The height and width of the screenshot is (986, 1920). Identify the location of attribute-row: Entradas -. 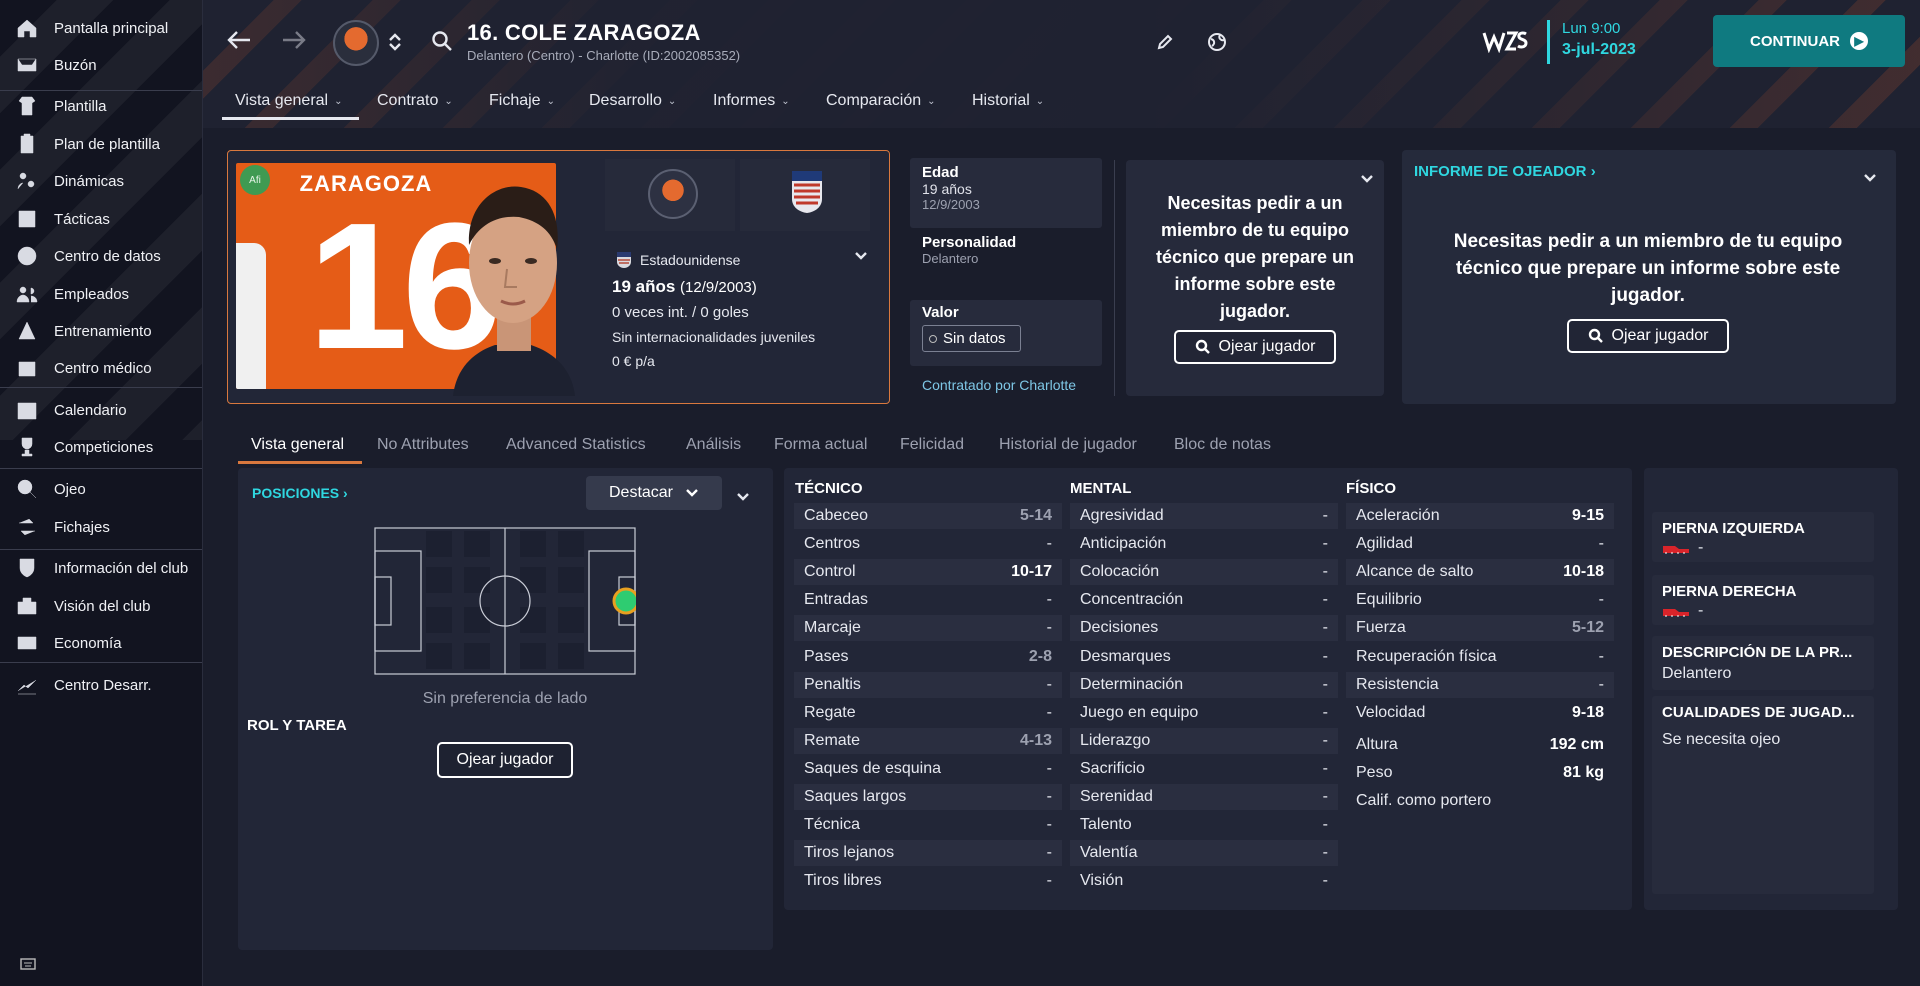
(928, 600).